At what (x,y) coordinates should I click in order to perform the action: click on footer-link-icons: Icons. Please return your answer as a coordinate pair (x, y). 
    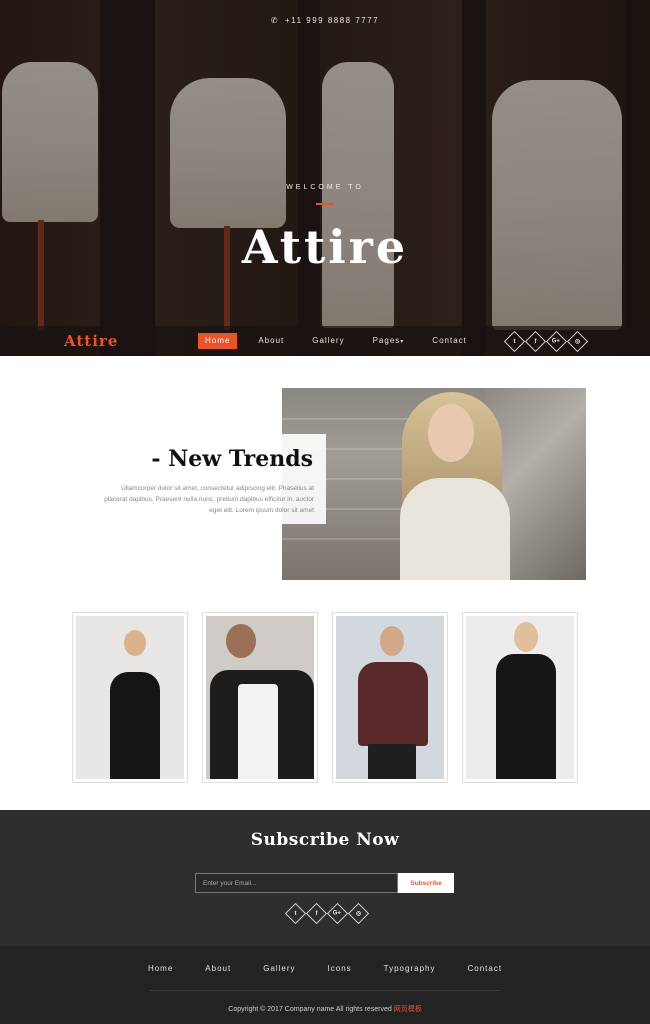
    Looking at the image, I should click on (340, 968).